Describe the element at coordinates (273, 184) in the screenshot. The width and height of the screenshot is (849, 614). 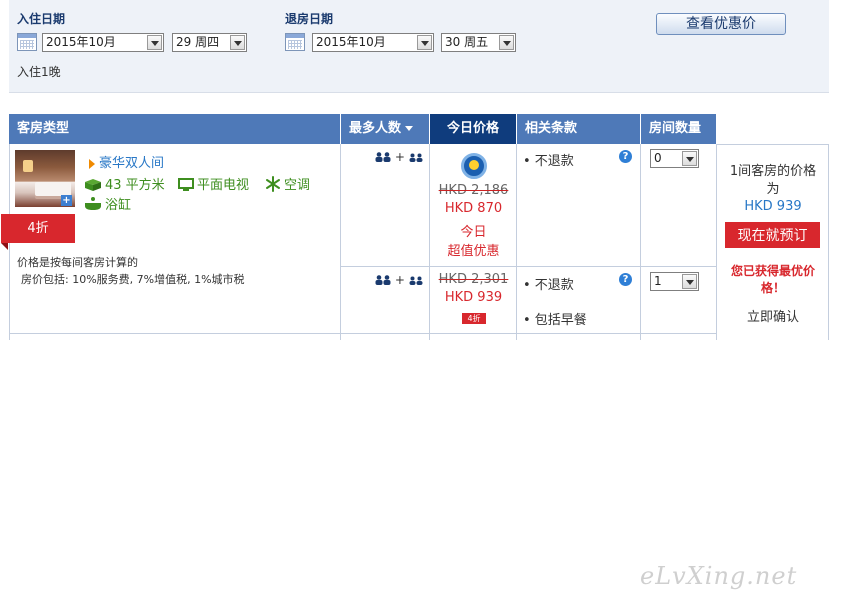
I see `snowflake-icon` at that location.